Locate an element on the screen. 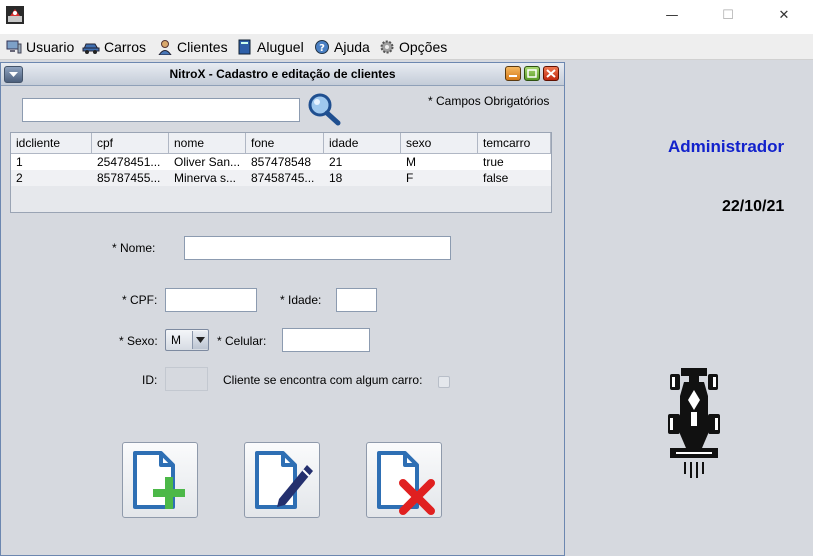  maximize-icon: ☐ is located at coordinates (728, 15).